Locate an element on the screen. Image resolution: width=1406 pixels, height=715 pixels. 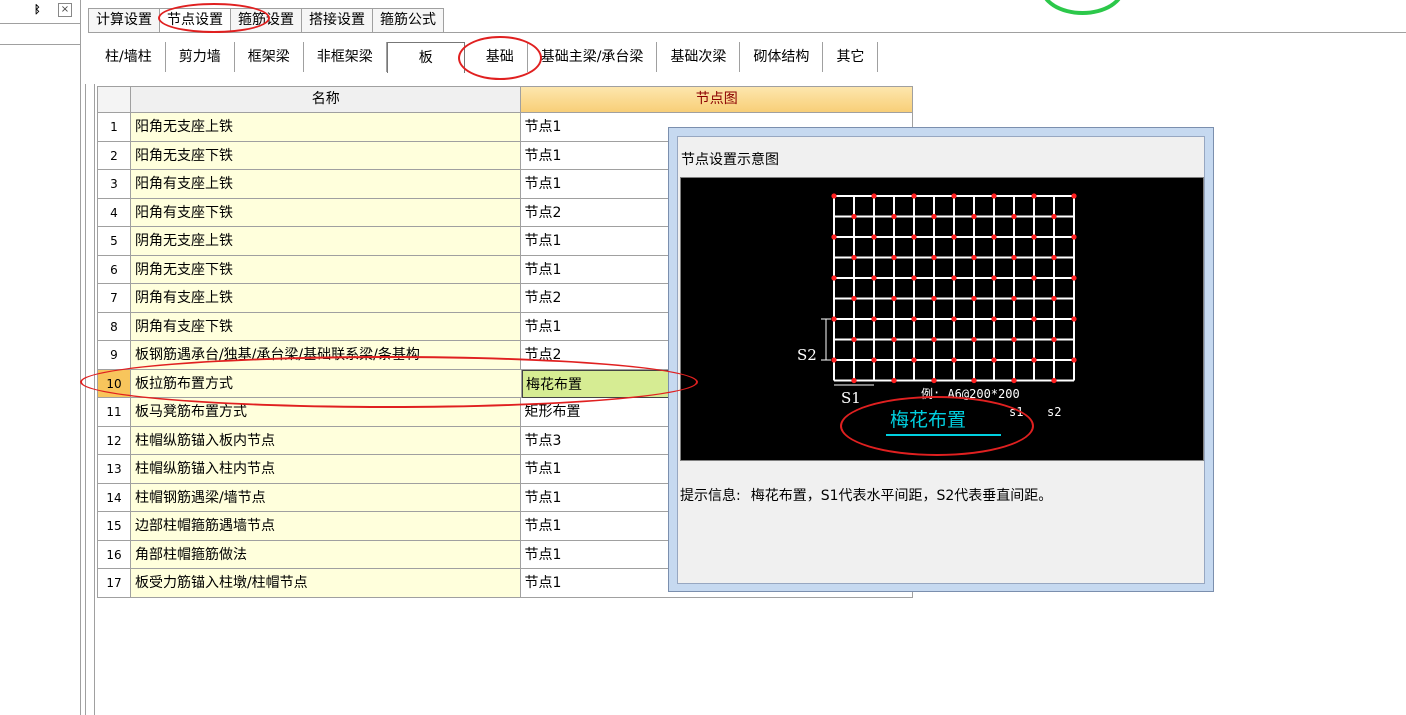
row-number: 4 is located at coordinates (114, 212).